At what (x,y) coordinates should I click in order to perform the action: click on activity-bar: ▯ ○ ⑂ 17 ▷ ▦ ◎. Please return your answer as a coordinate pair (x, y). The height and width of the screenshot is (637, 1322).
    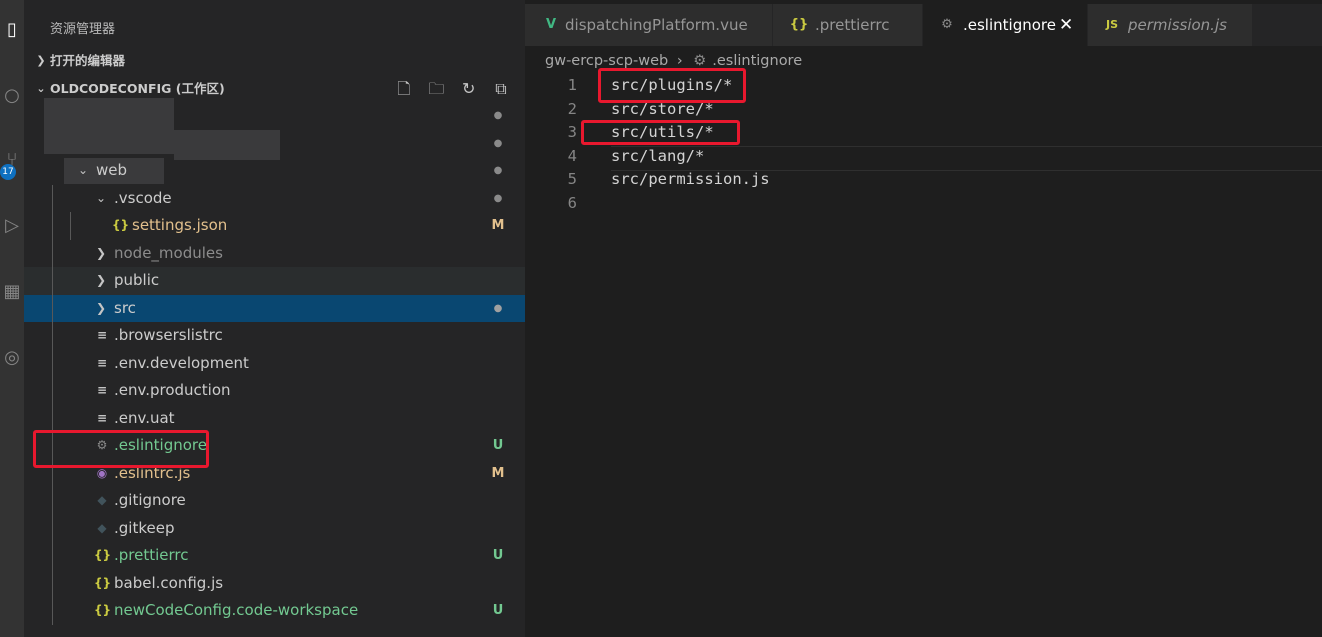
    Looking at the image, I should click on (12, 318).